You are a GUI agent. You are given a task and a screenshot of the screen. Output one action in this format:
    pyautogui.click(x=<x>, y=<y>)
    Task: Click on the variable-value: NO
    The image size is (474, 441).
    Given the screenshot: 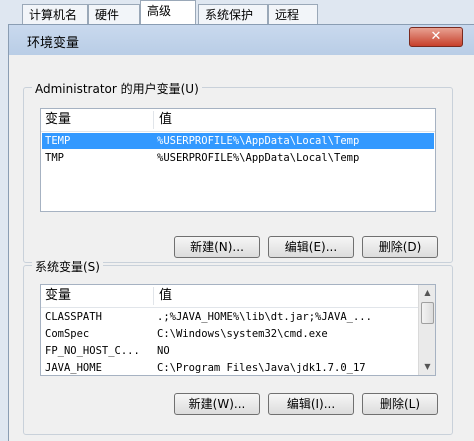 What is the action you would take?
    pyautogui.click(x=163, y=351)
    